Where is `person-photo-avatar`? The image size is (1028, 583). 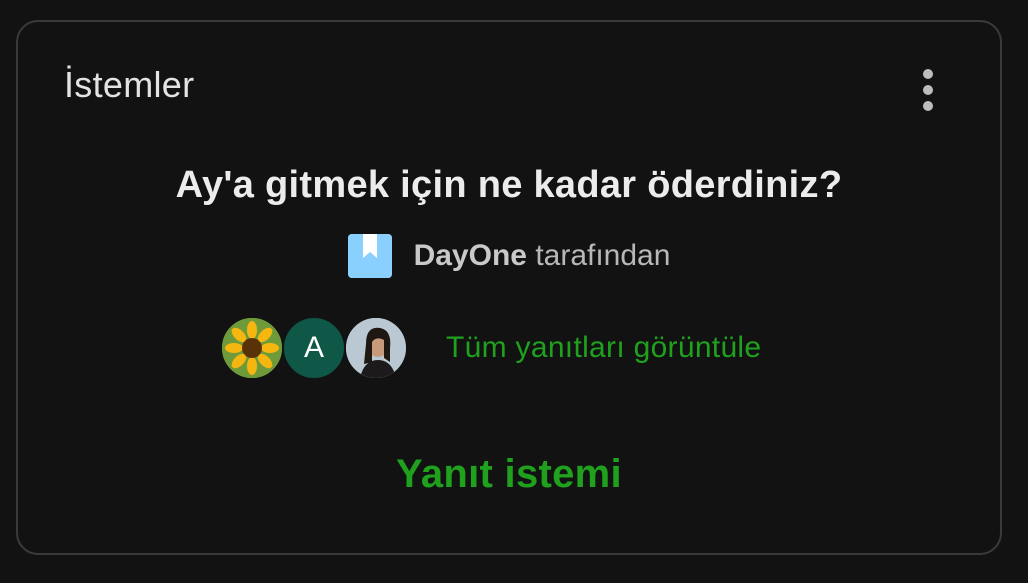
person-photo-avatar is located at coordinates (376, 348).